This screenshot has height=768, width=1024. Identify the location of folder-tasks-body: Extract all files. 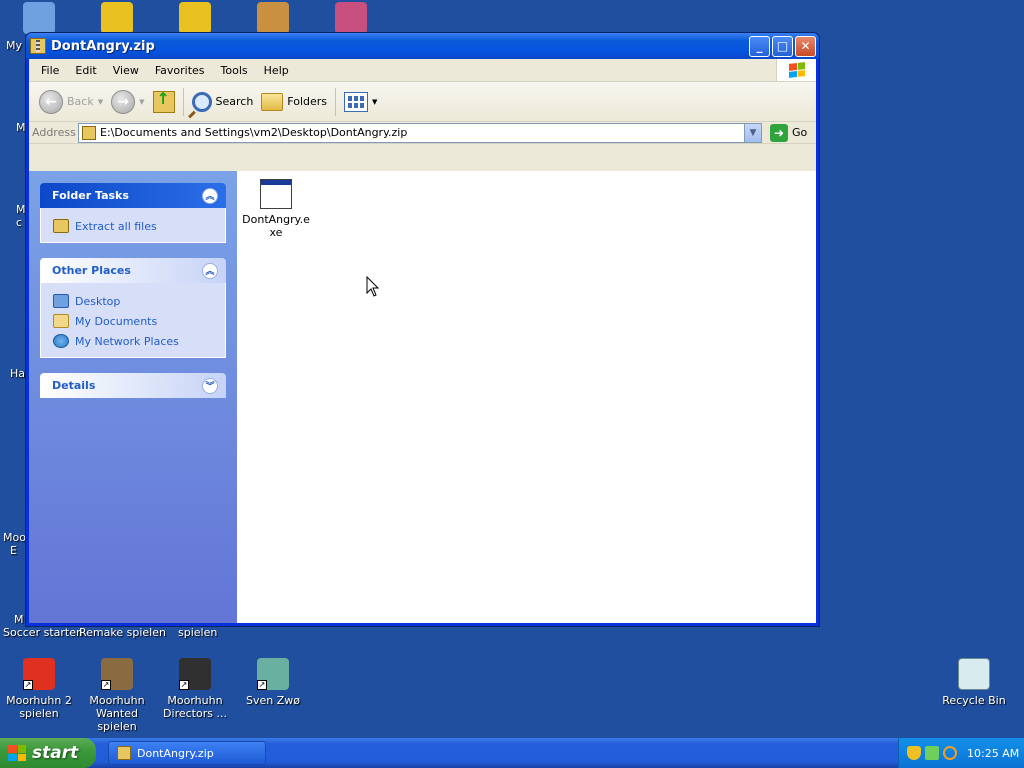
(133, 225).